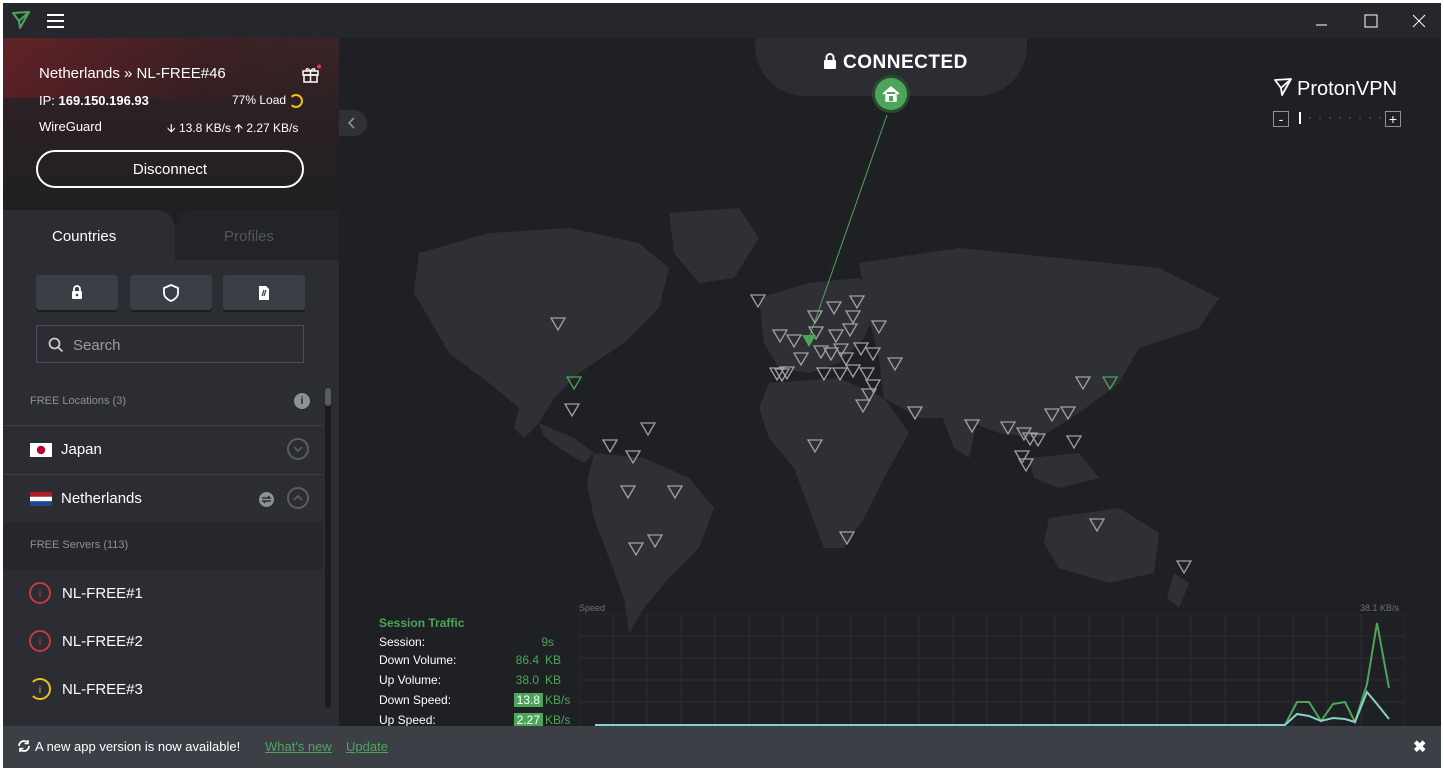 The height and width of the screenshot is (771, 1444). Describe the element at coordinates (138, 746) in the screenshot. I see `update-message: A new app version is now available!` at that location.